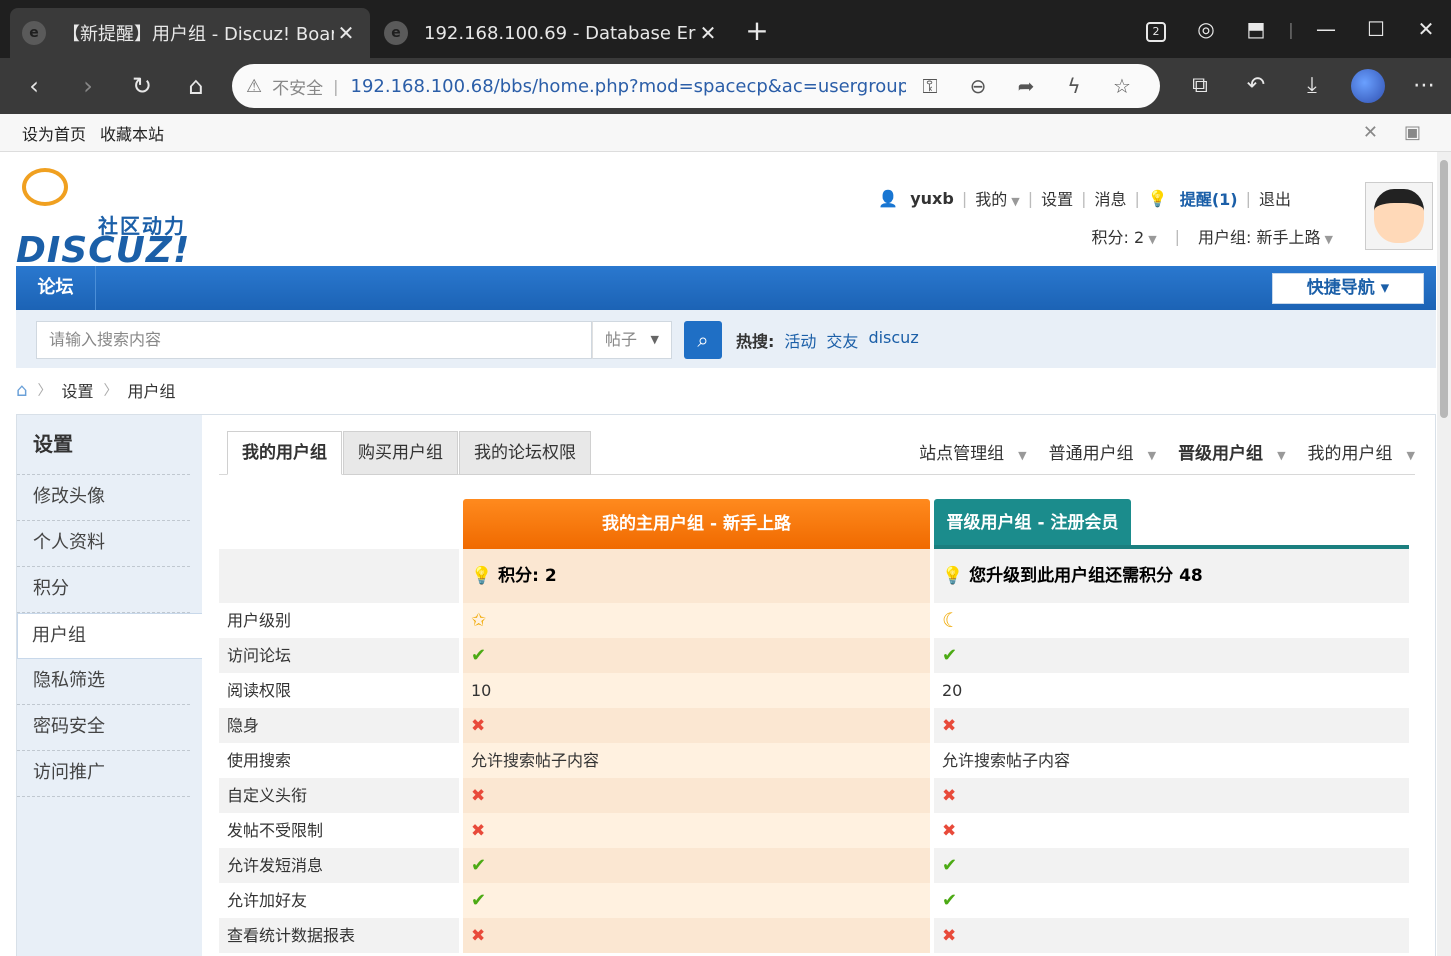 The image size is (1451, 956). What do you see at coordinates (978, 86) in the screenshot?
I see `zoom-icon: ⊖` at bounding box center [978, 86].